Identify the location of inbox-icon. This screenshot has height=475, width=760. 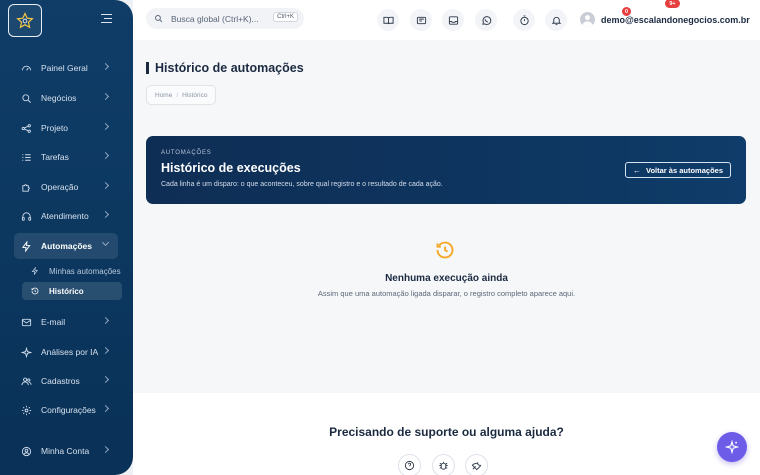
(453, 20).